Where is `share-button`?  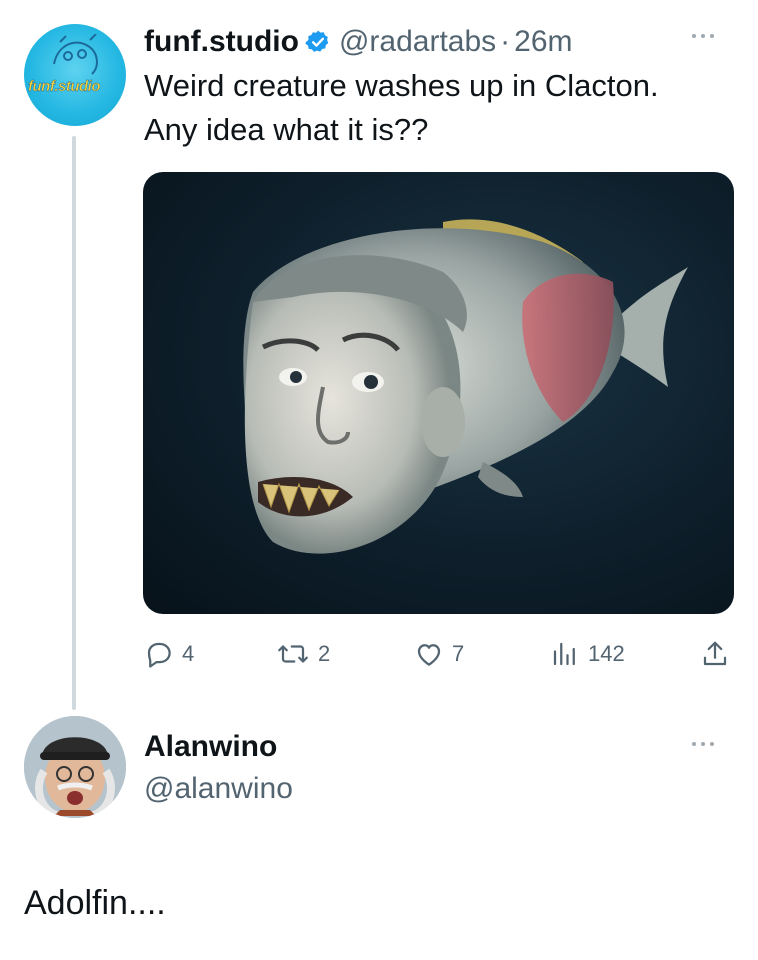 share-button is located at coordinates (715, 654).